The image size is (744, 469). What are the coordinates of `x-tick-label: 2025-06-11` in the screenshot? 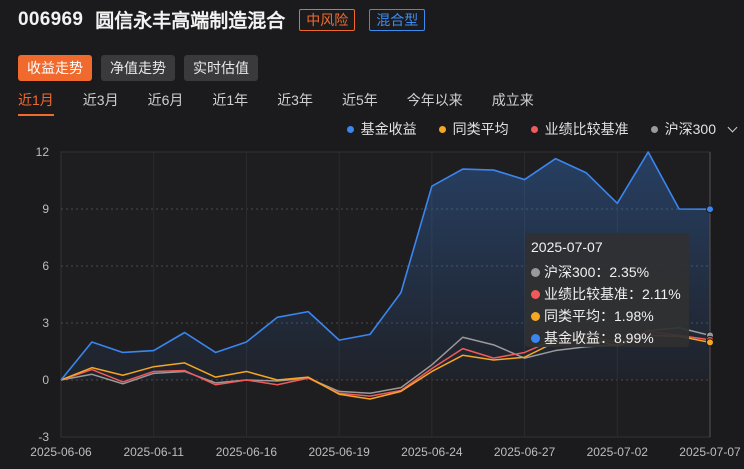 It's located at (153, 452).